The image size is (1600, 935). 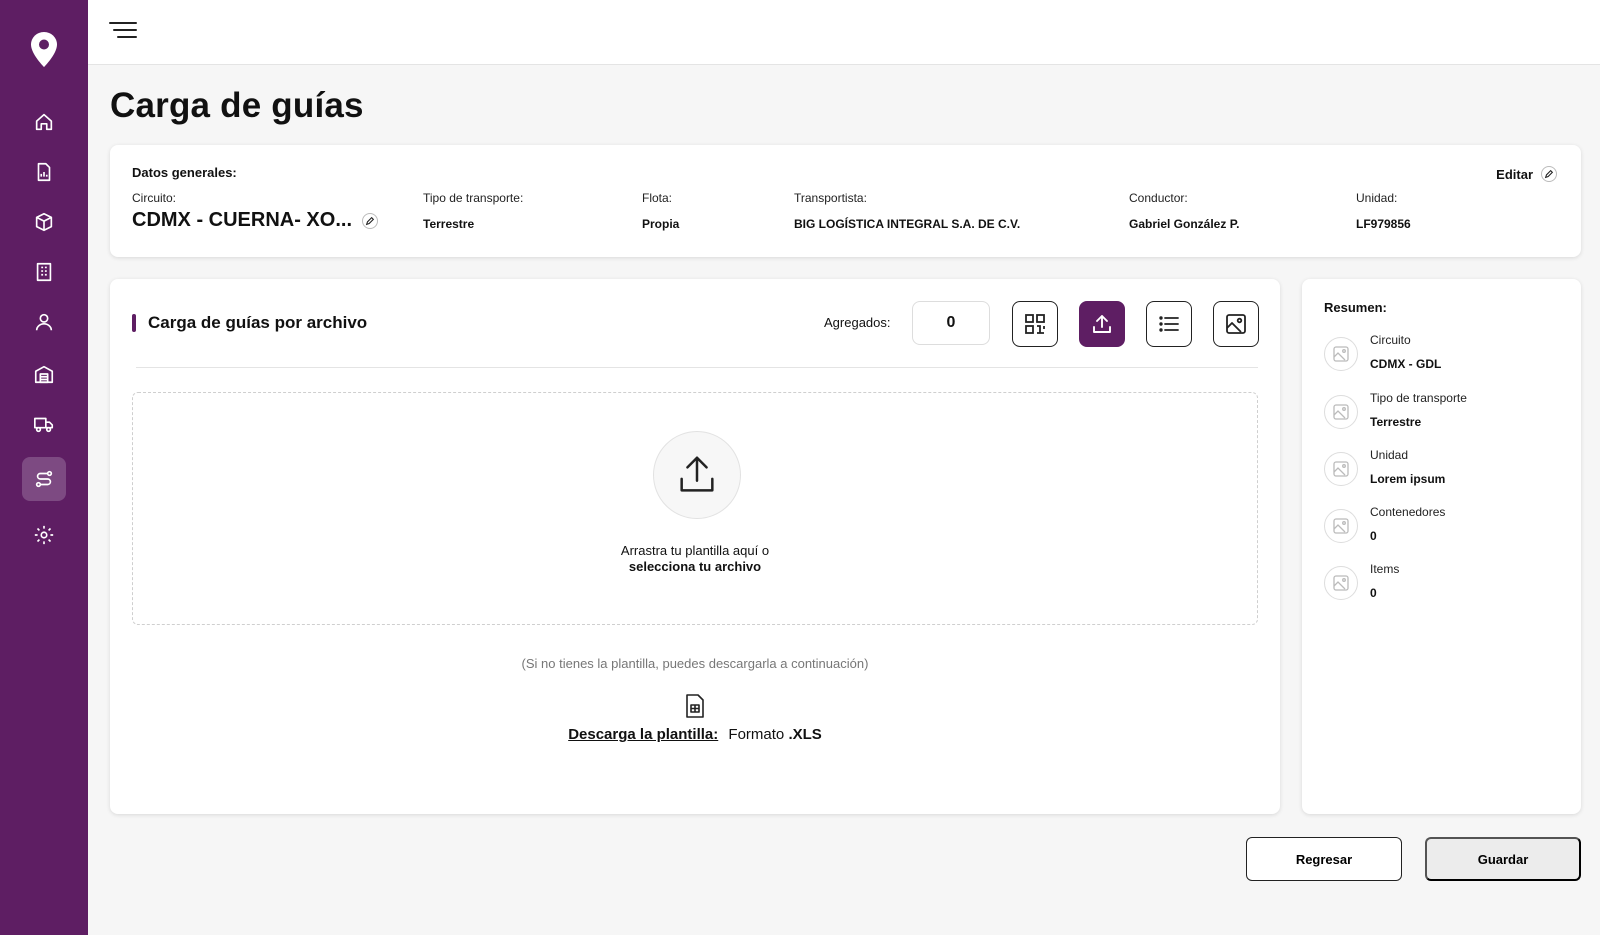 I want to click on building-icon, so click(x=44, y=272).